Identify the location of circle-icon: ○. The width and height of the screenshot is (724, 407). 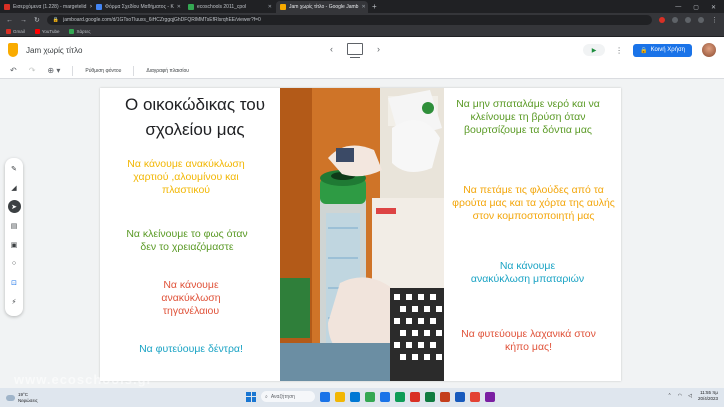
(14, 263).